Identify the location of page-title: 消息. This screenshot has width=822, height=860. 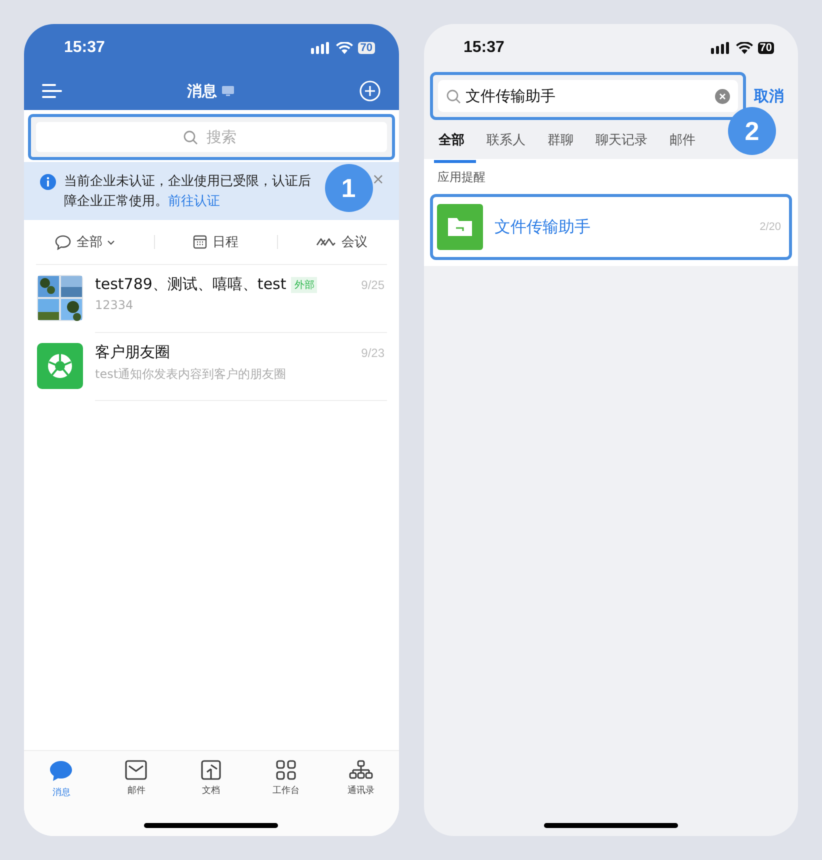
(201, 91).